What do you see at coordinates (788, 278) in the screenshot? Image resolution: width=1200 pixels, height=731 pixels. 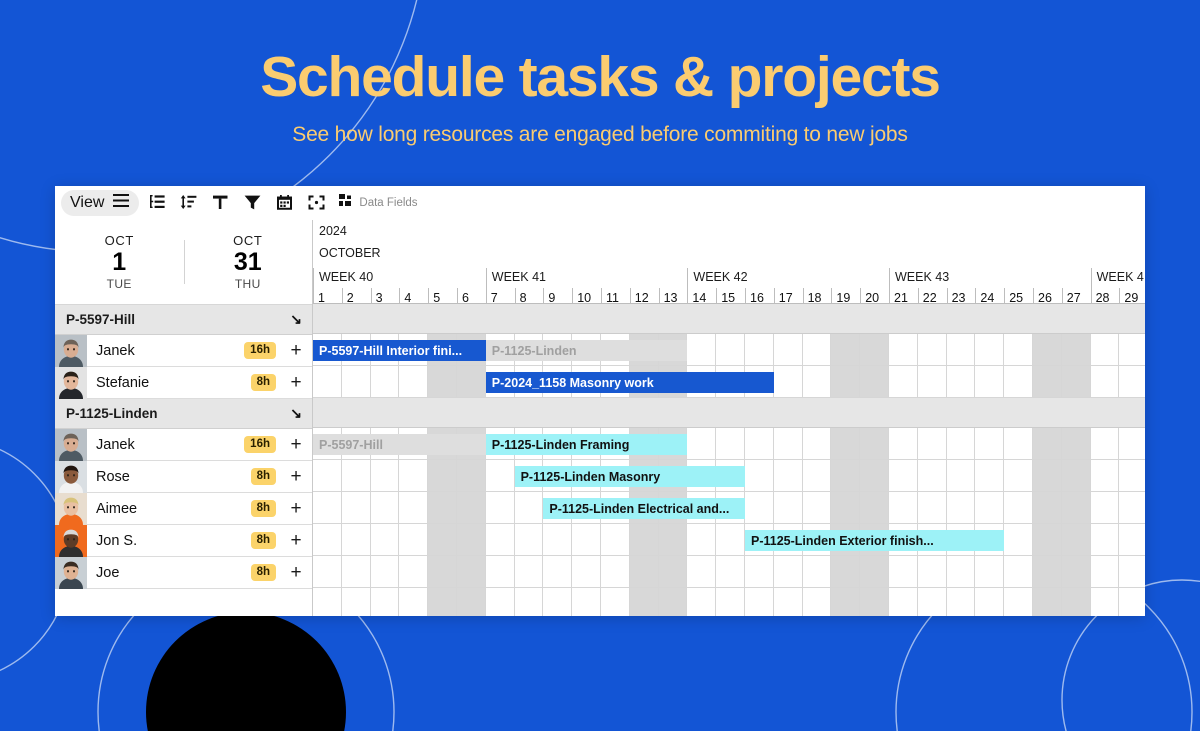 I see `week-label: WEEK 42` at bounding box center [788, 278].